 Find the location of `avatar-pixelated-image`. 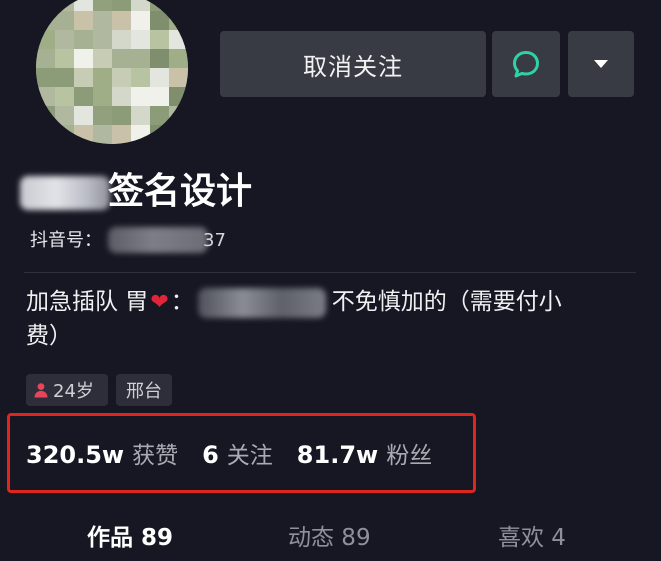

avatar-pixelated-image is located at coordinates (112, 72).